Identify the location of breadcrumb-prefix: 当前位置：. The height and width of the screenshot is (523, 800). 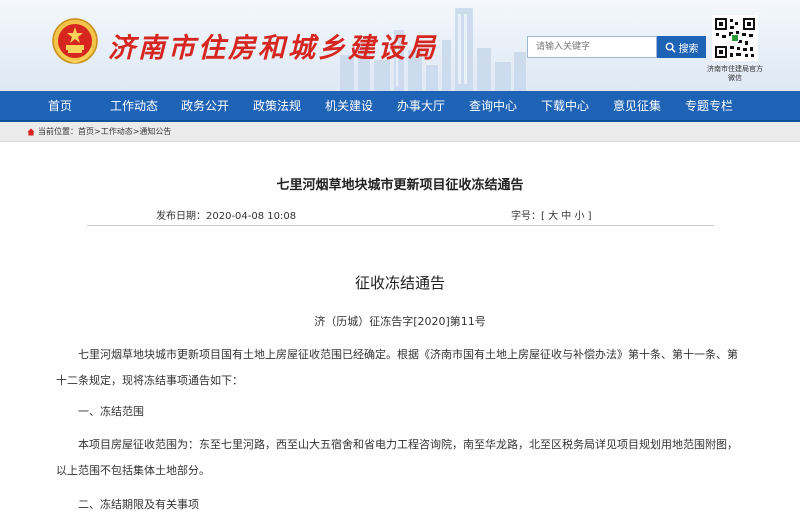
(58, 131).